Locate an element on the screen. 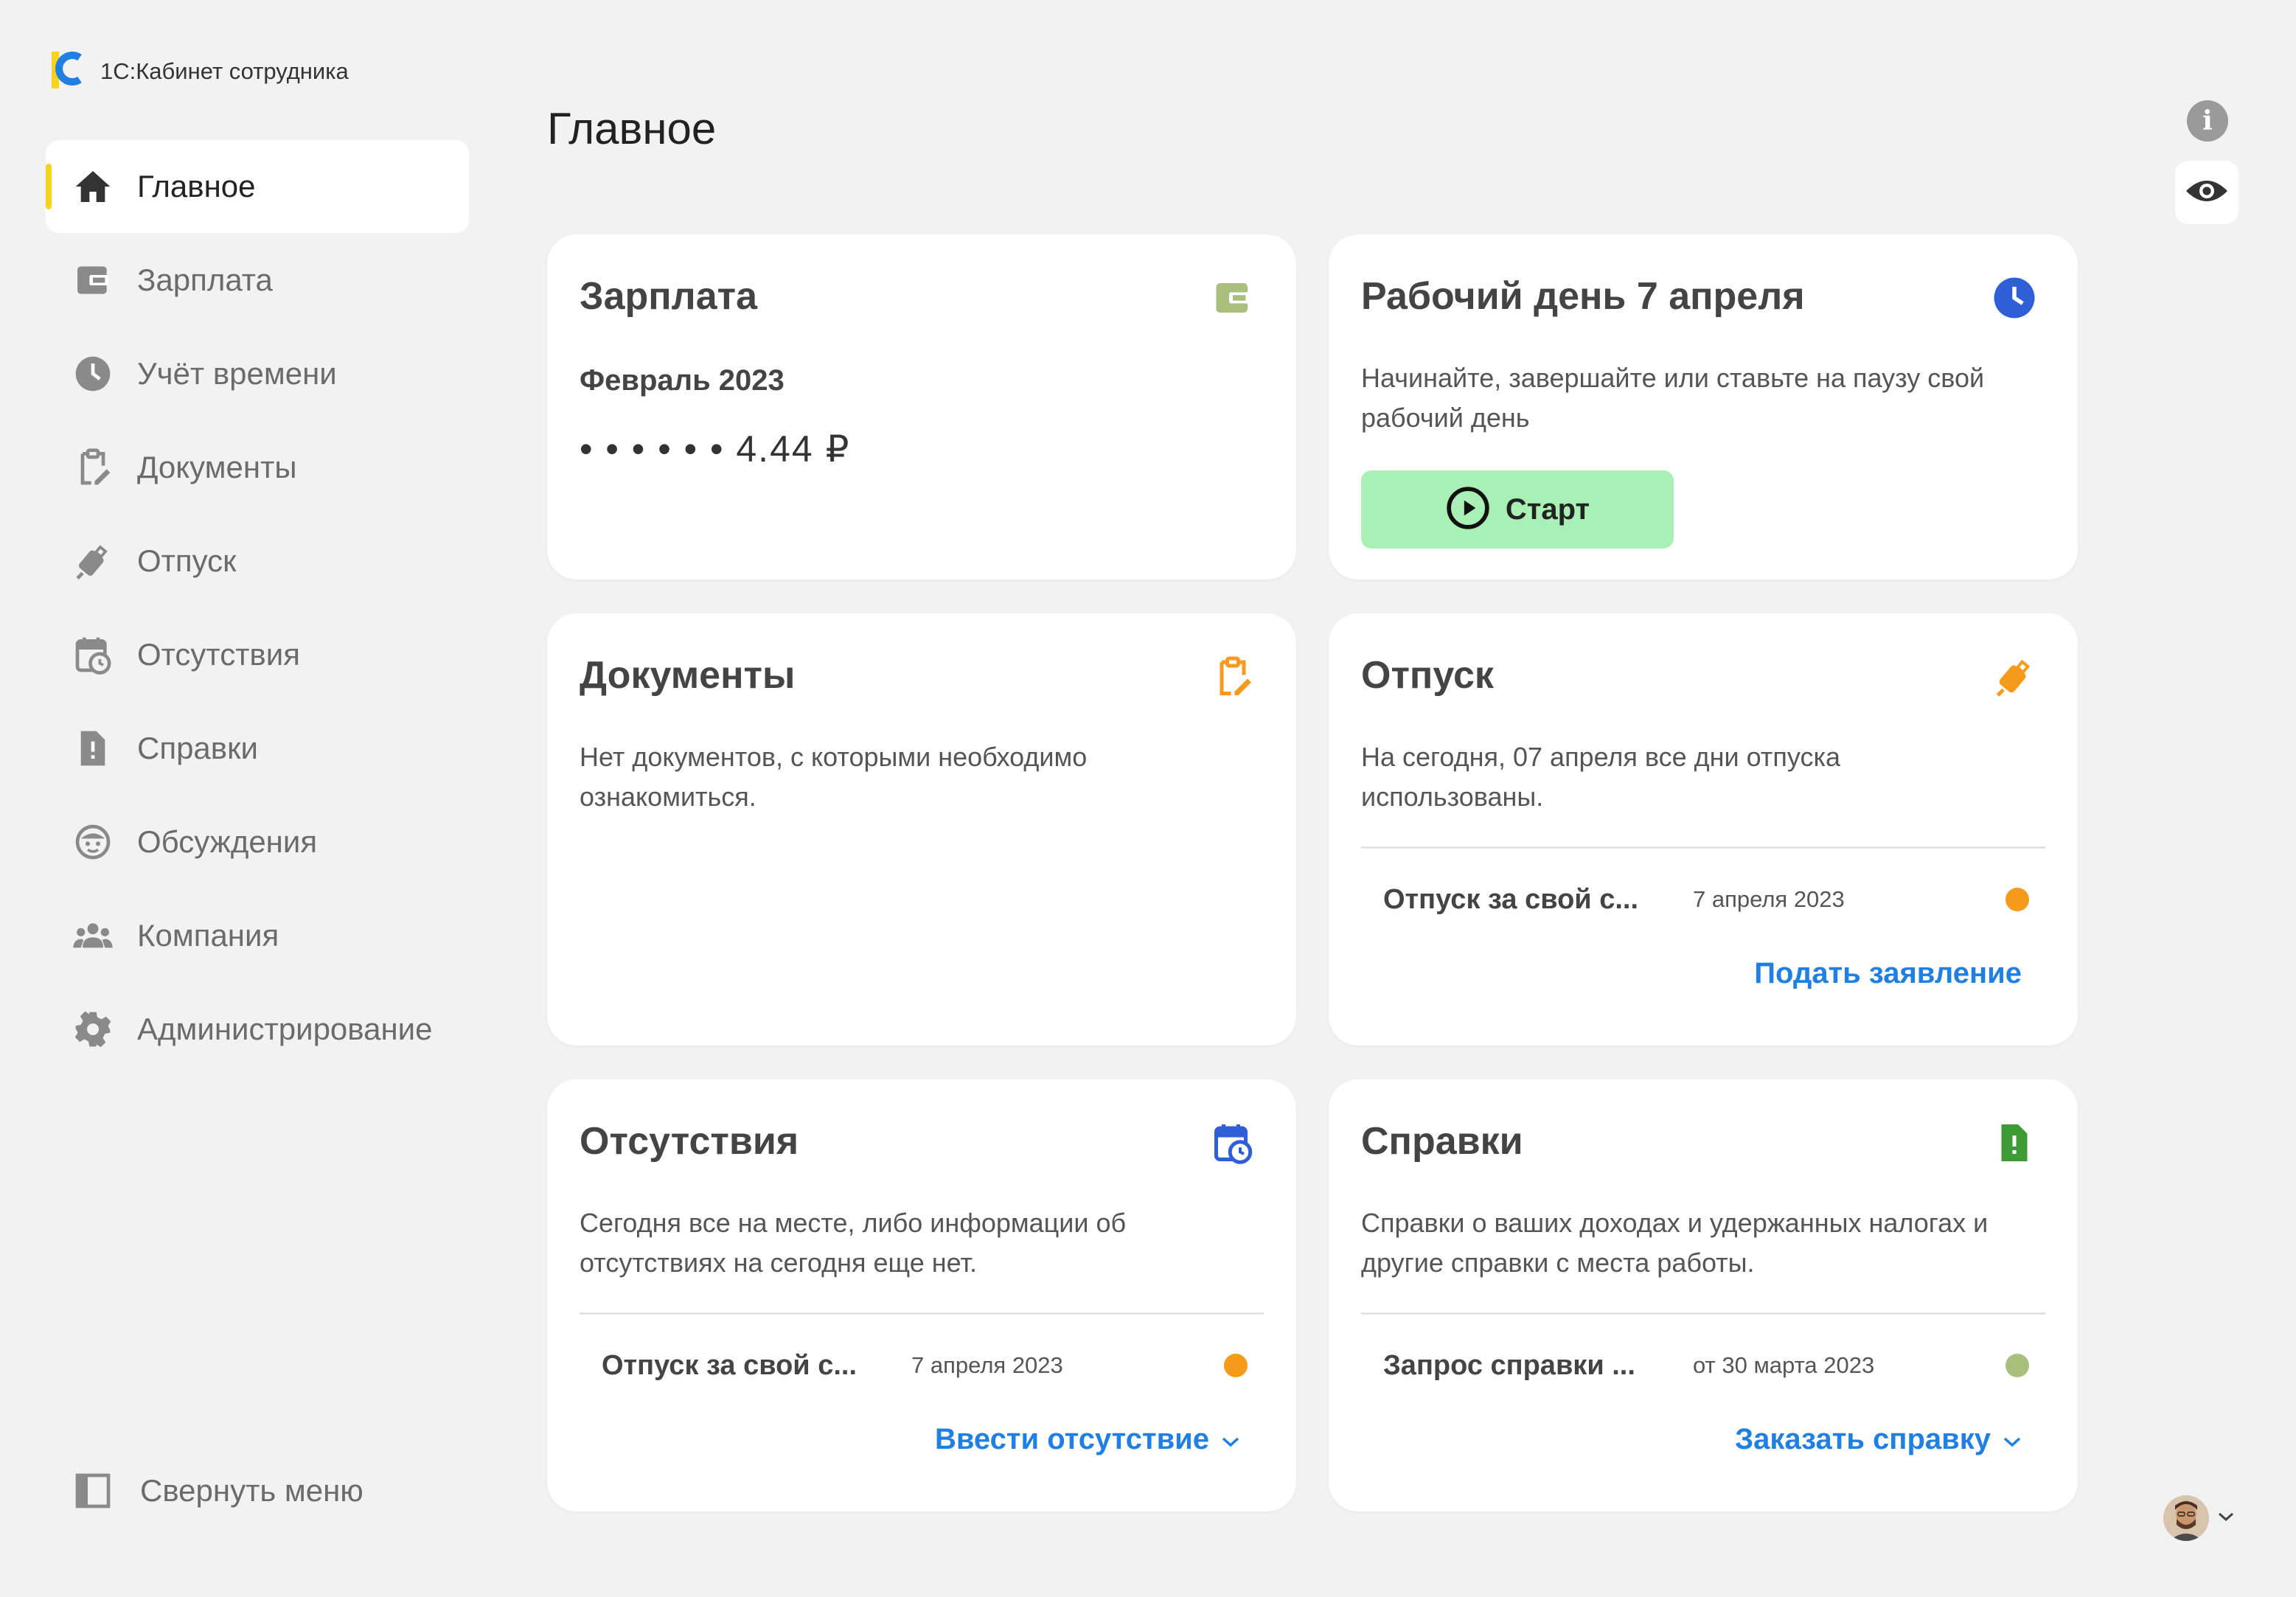 The height and width of the screenshot is (1597, 2296). sidebar-item-home: Главное is located at coordinates (257, 186).